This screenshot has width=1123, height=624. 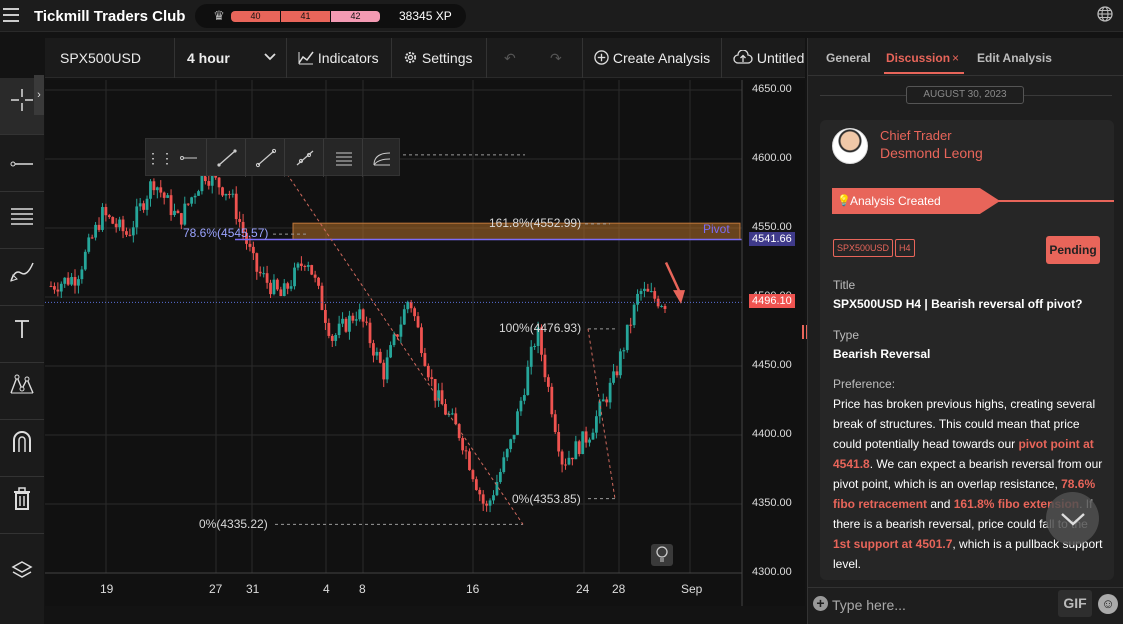 I want to click on drag-handle-icon: ⋮⋮, so click(x=160, y=158).